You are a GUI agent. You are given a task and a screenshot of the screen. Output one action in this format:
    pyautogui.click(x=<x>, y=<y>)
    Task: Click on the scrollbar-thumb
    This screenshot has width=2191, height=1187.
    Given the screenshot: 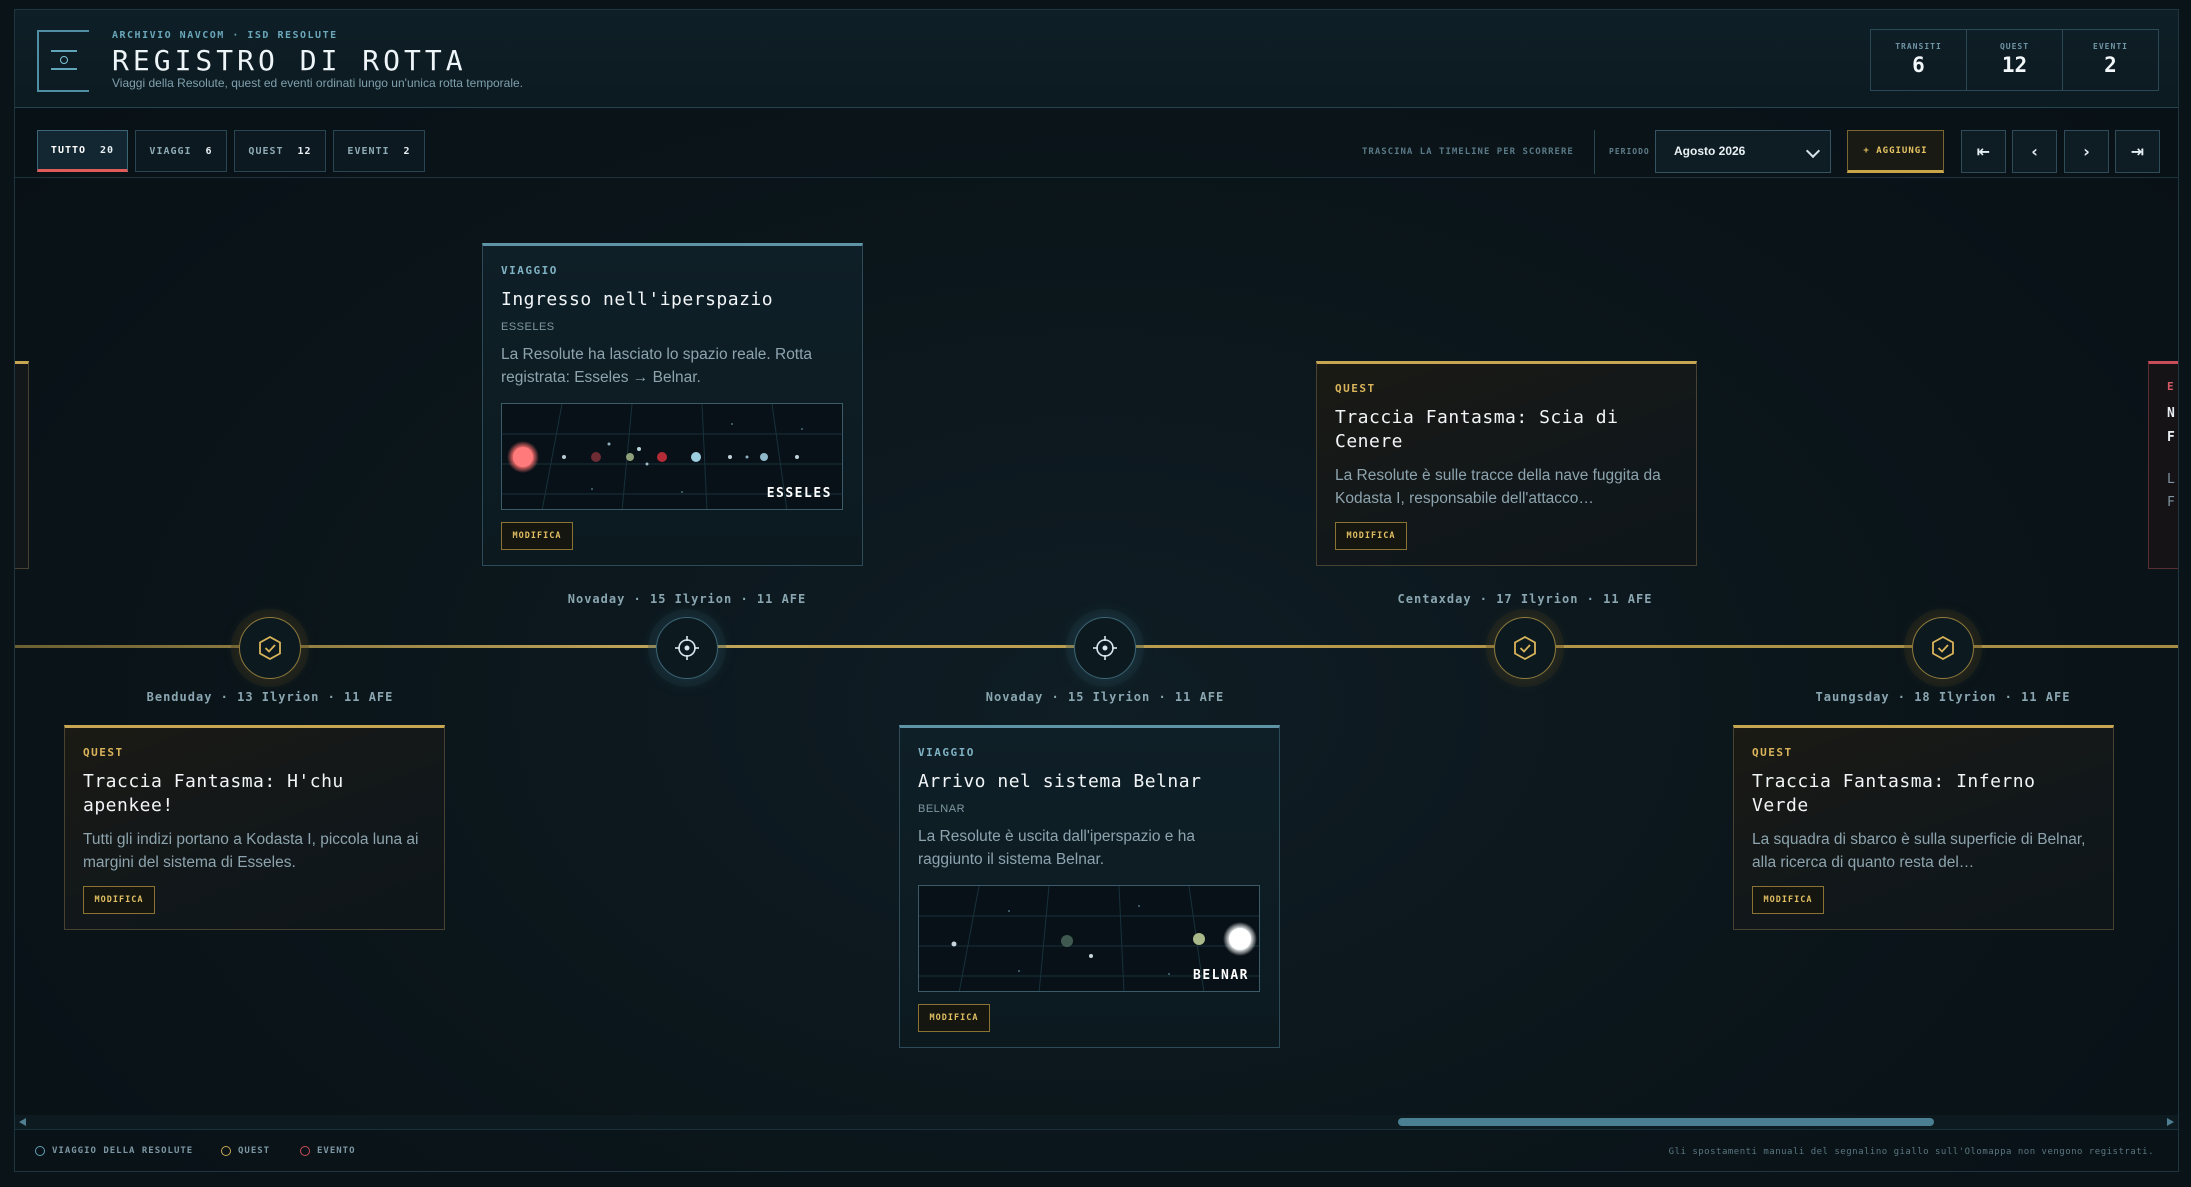 What is the action you would take?
    pyautogui.click(x=1666, y=1122)
    